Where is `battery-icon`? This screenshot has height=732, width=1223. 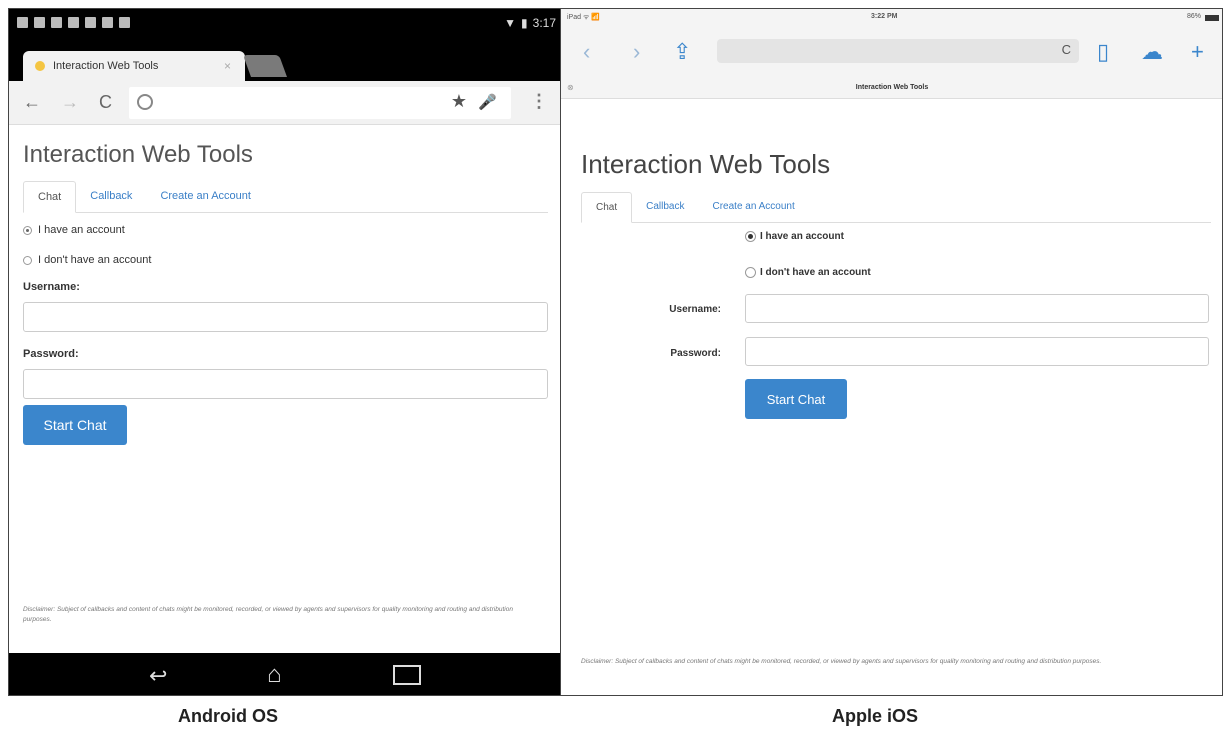
battery-icon is located at coordinates (1212, 18).